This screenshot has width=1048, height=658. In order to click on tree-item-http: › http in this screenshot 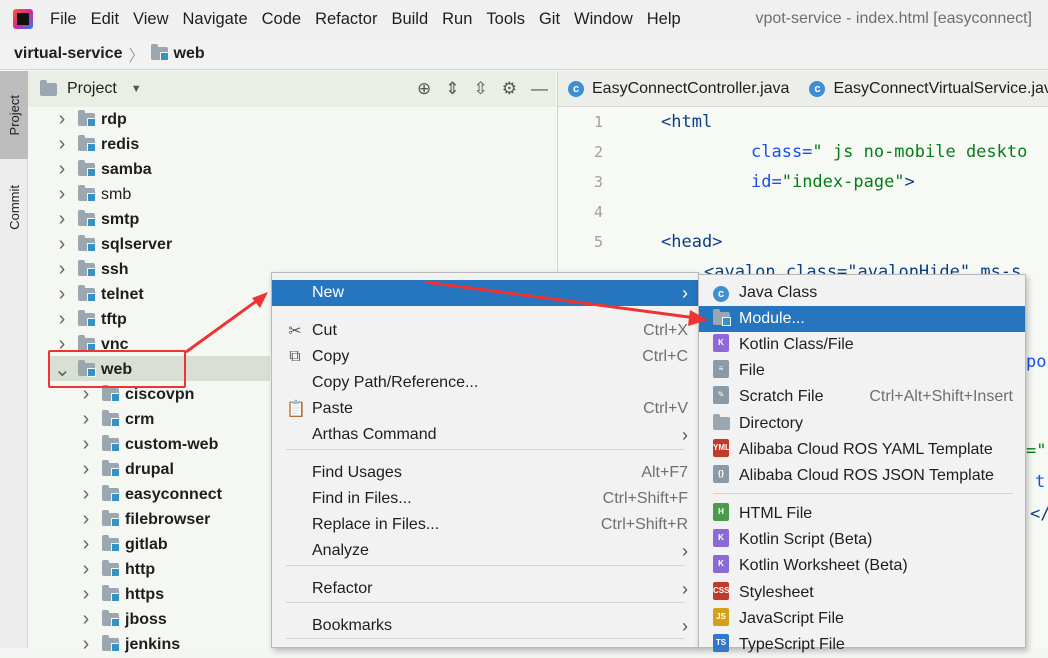, I will do `click(117, 569)`.